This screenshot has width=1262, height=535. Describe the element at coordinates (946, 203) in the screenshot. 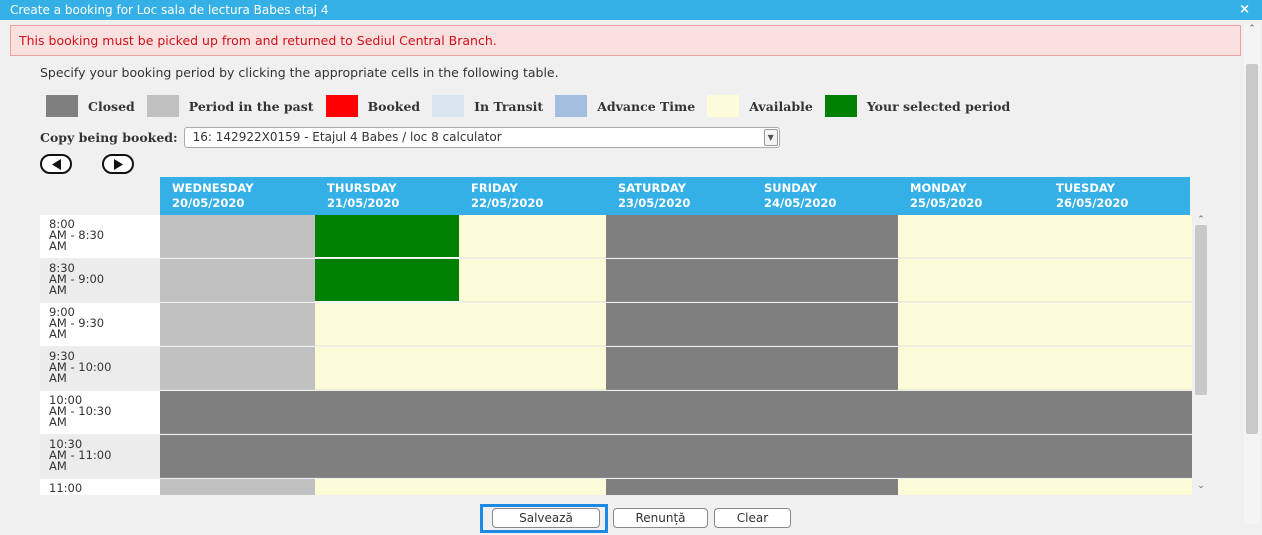

I see `day-date: 25/05/2020` at that location.